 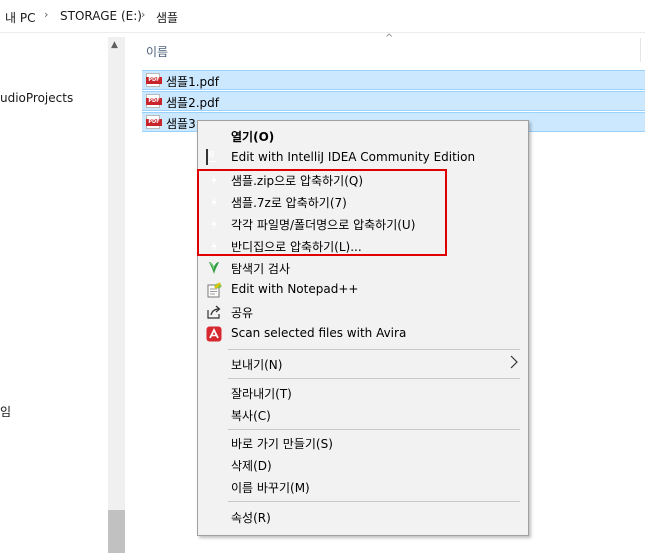 What do you see at coordinates (214, 268) in the screenshot?
I see `defender-icon` at bounding box center [214, 268].